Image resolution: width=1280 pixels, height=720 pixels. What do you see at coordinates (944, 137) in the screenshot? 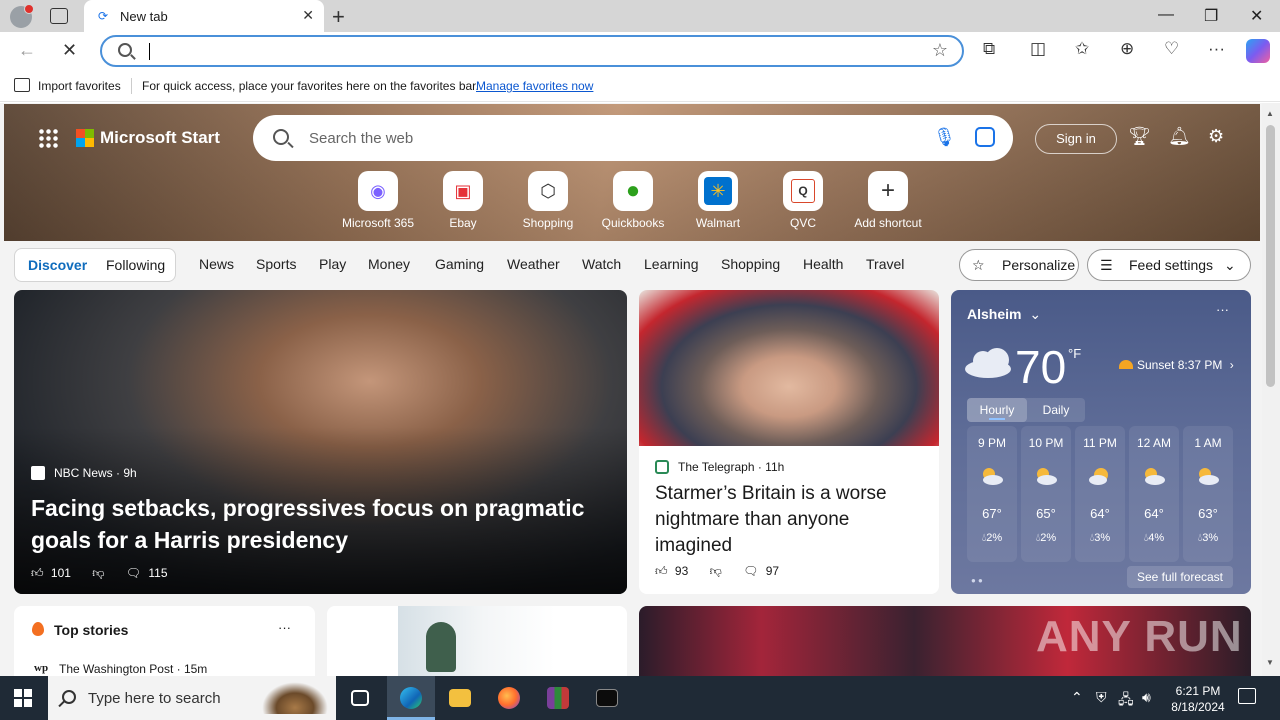
I see `microphone-icon: 🎙` at bounding box center [944, 137].